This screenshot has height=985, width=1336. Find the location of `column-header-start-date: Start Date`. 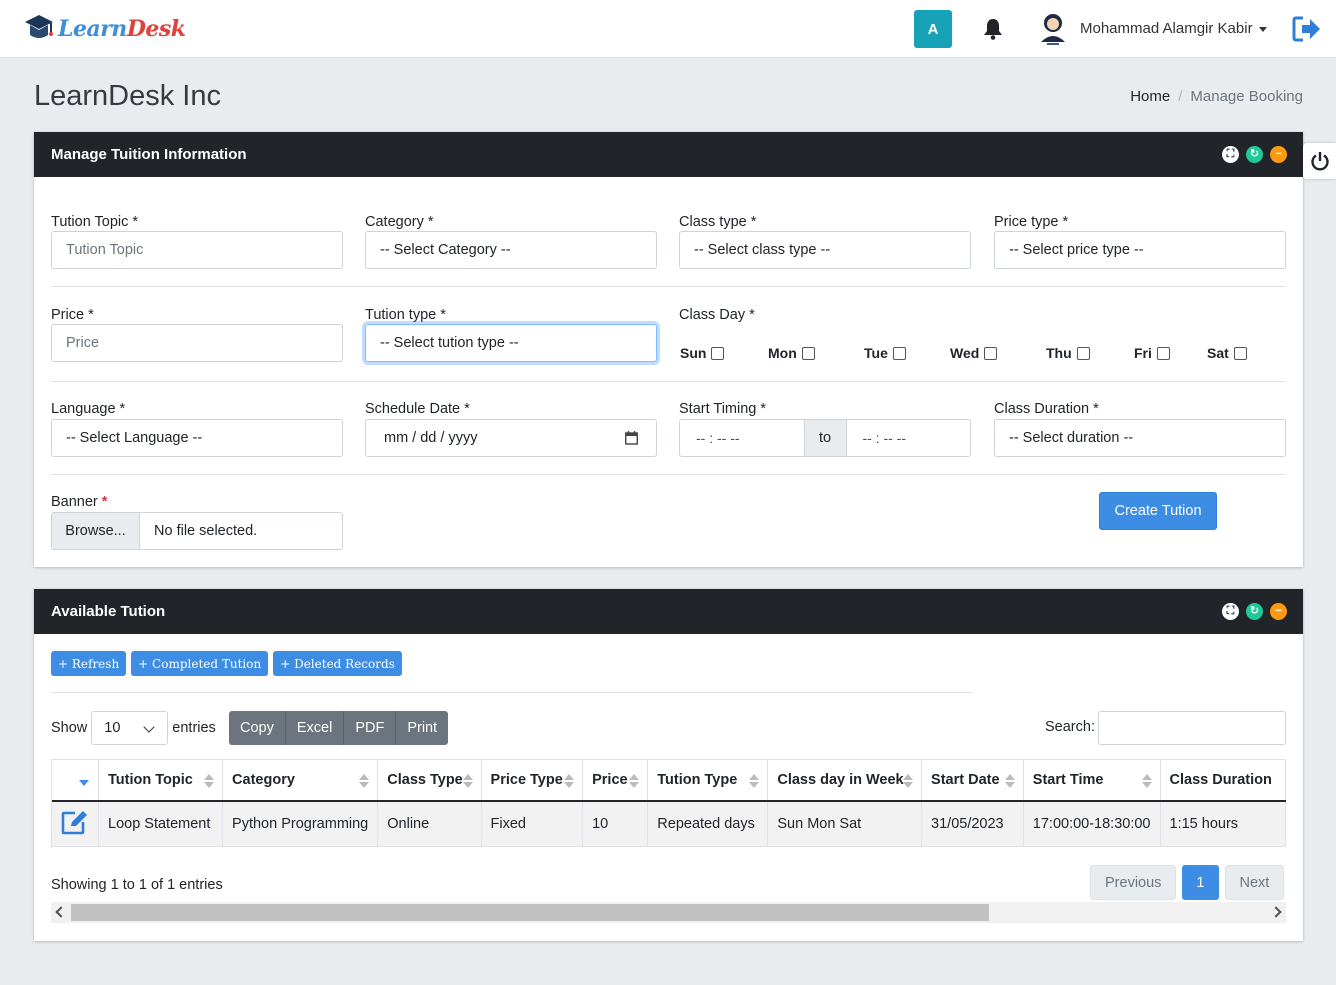

column-header-start-date: Start Date is located at coordinates (972, 780).